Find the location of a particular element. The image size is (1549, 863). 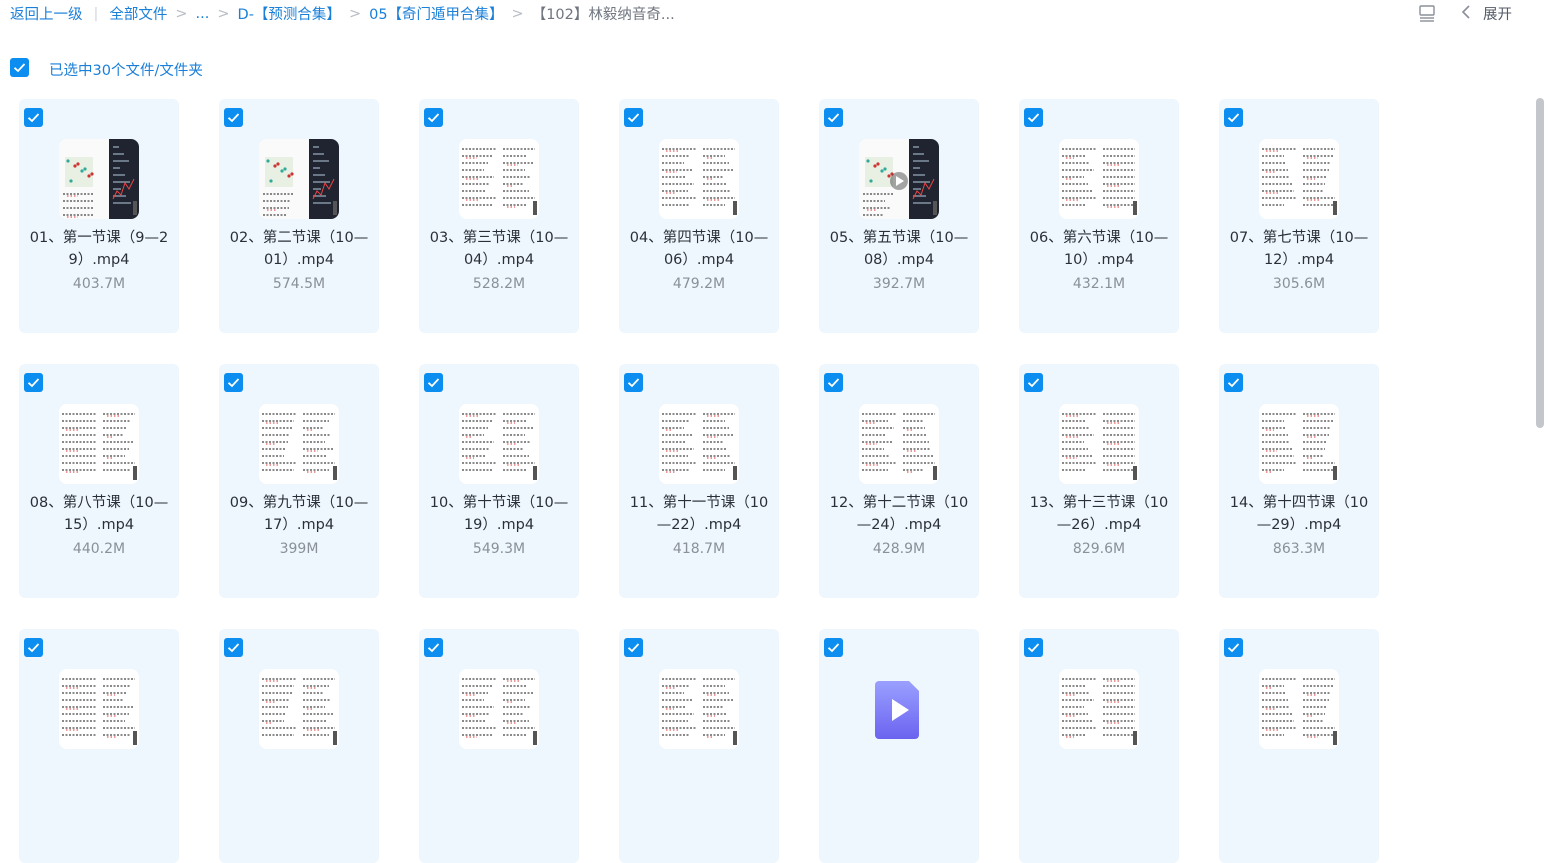

file-card: 07、第七节课（10—12）.mp4 305.6M is located at coordinates (1299, 216).